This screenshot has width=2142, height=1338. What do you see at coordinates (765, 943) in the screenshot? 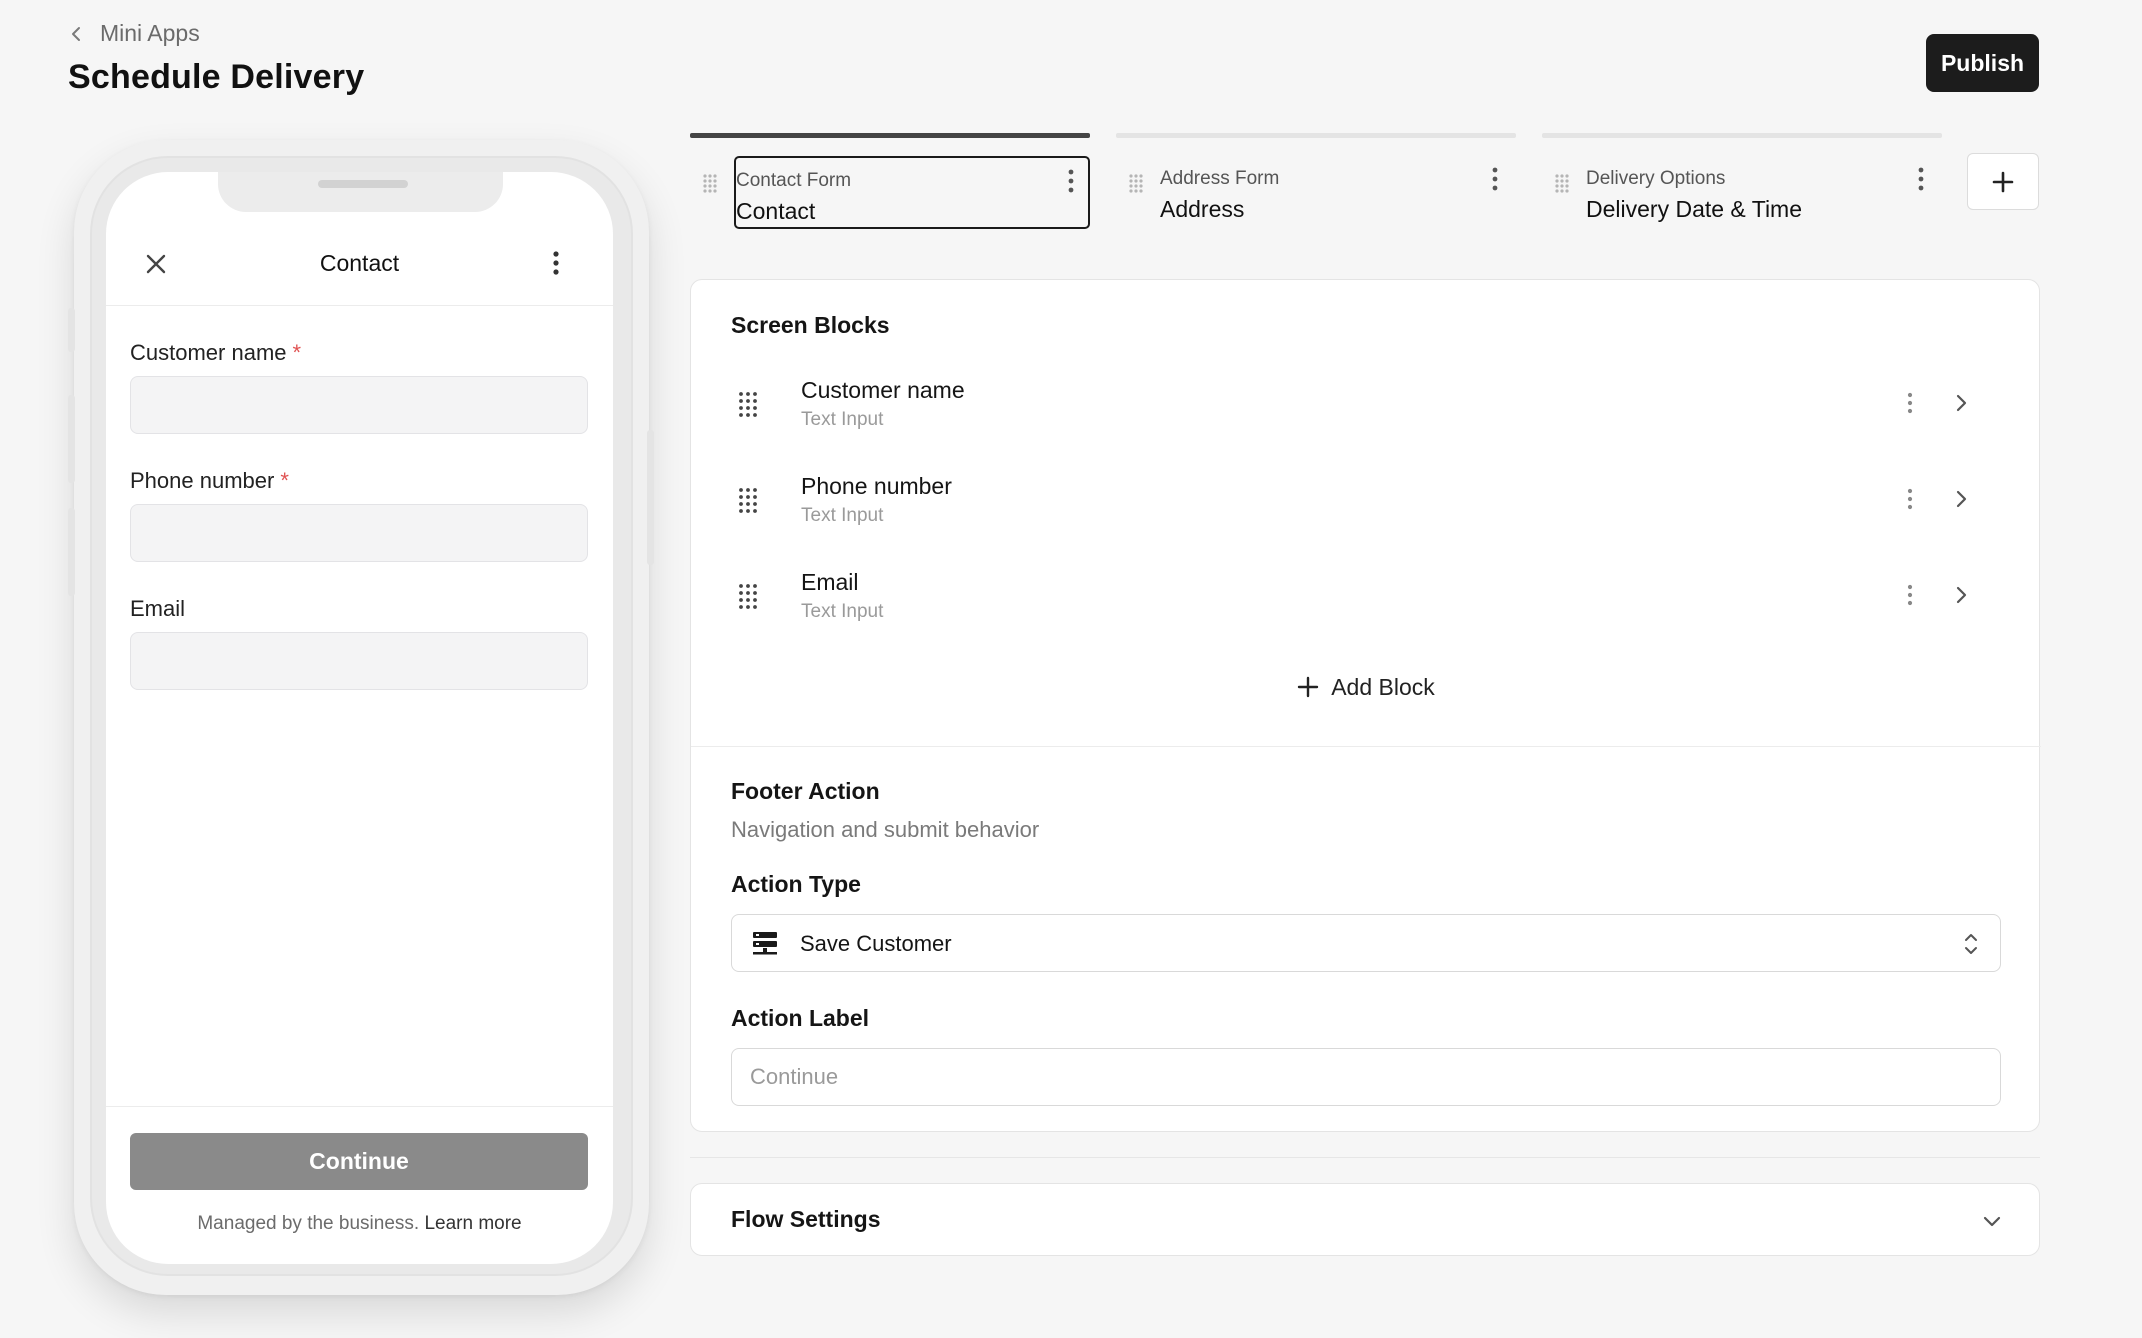
I see `server-icon` at bounding box center [765, 943].